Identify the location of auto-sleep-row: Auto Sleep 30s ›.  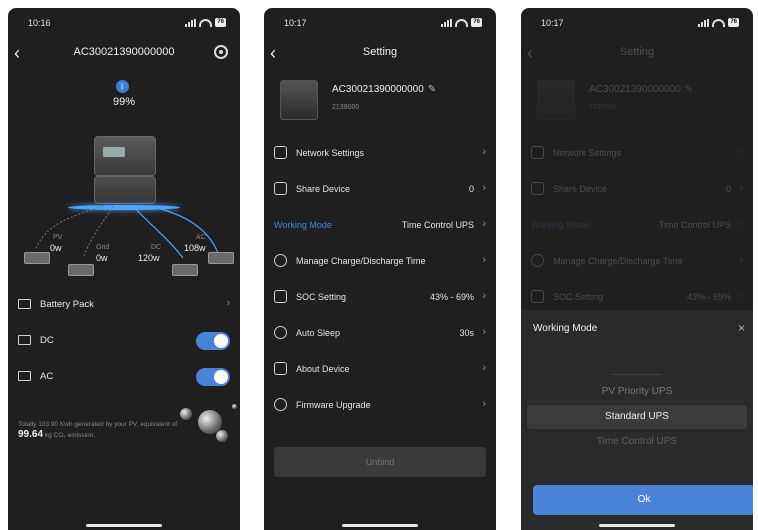
(380, 334).